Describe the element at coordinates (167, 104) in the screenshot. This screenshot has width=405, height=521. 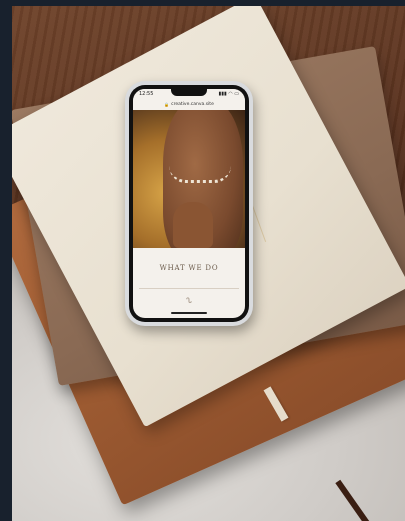
I see `lock-icon: 🔒` at that location.